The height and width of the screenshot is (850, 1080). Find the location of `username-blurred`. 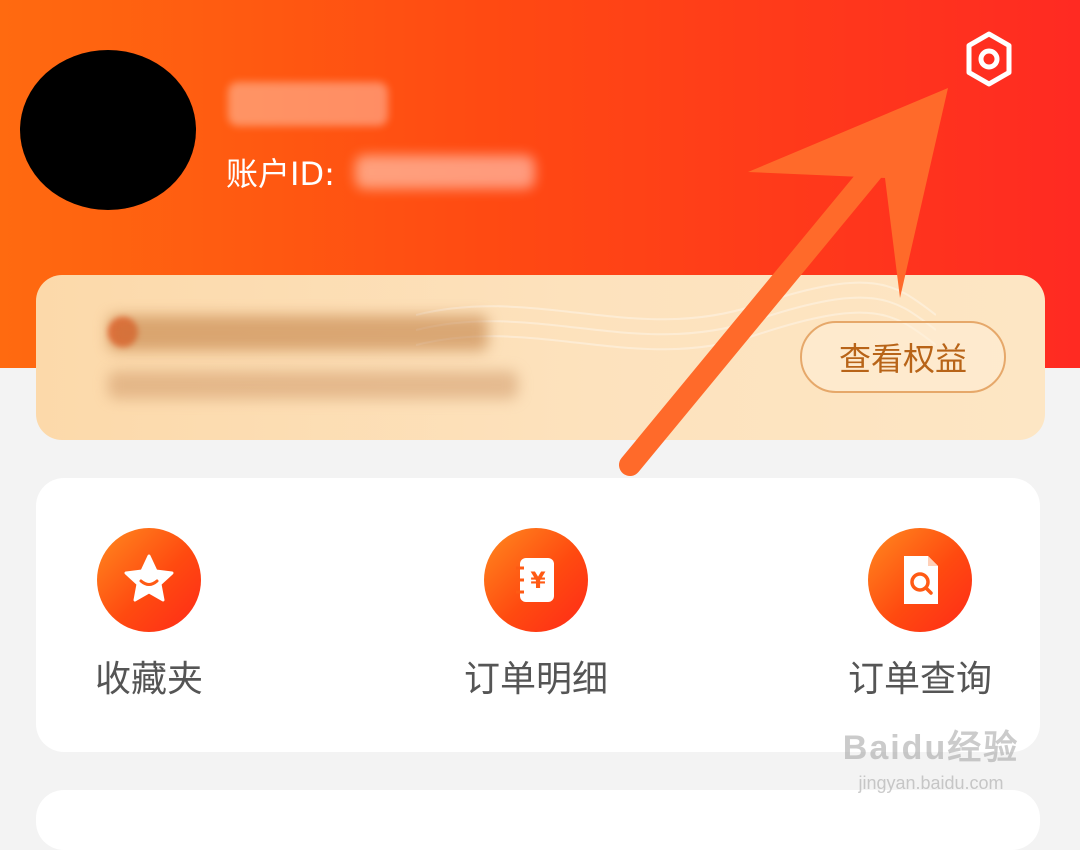

username-blurred is located at coordinates (308, 104).